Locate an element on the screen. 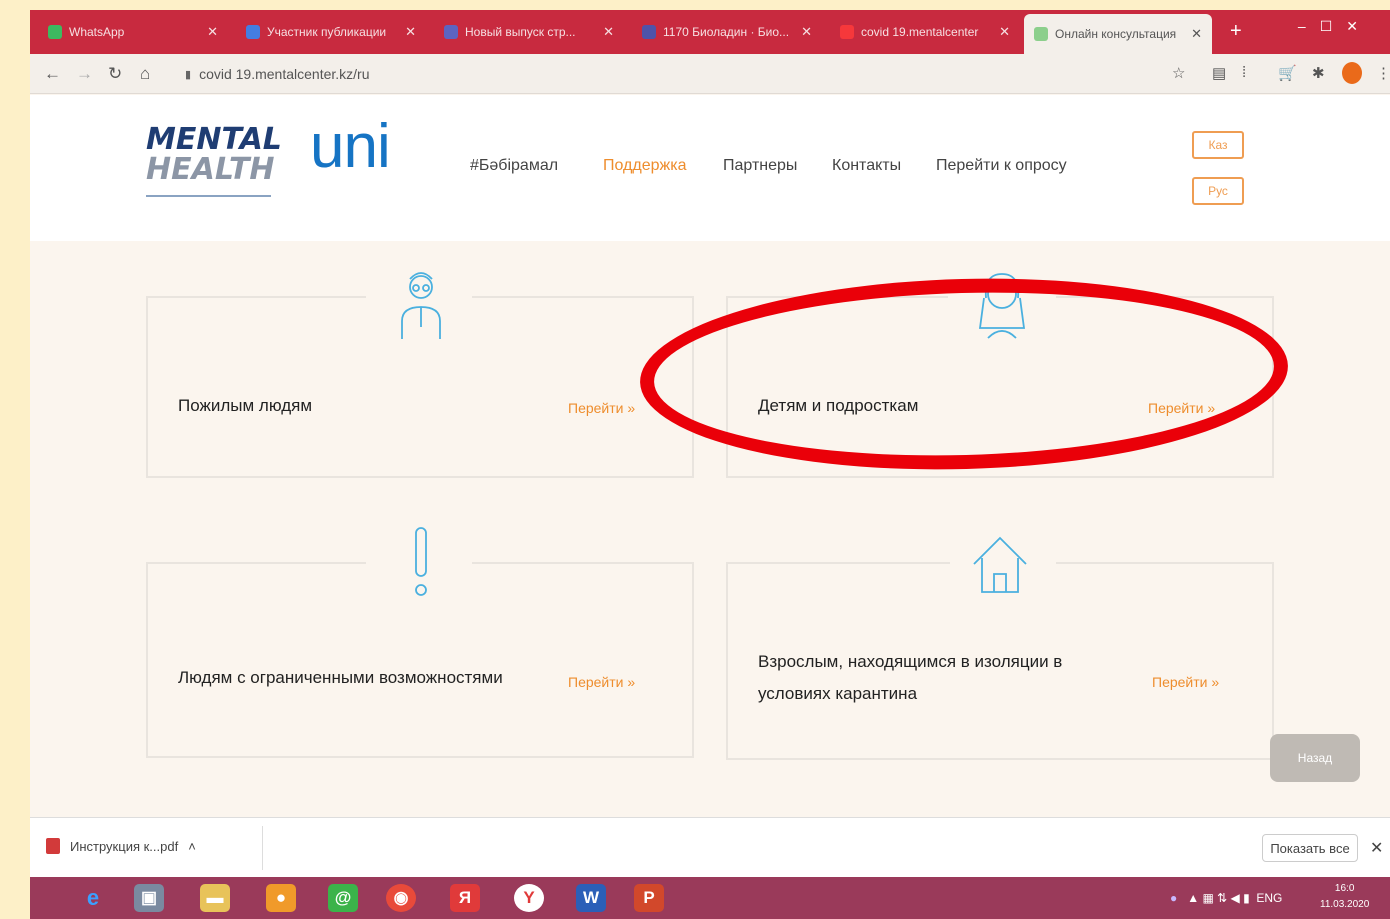 This screenshot has width=1390, height=919. logo-tagline is located at coordinates (208, 196).